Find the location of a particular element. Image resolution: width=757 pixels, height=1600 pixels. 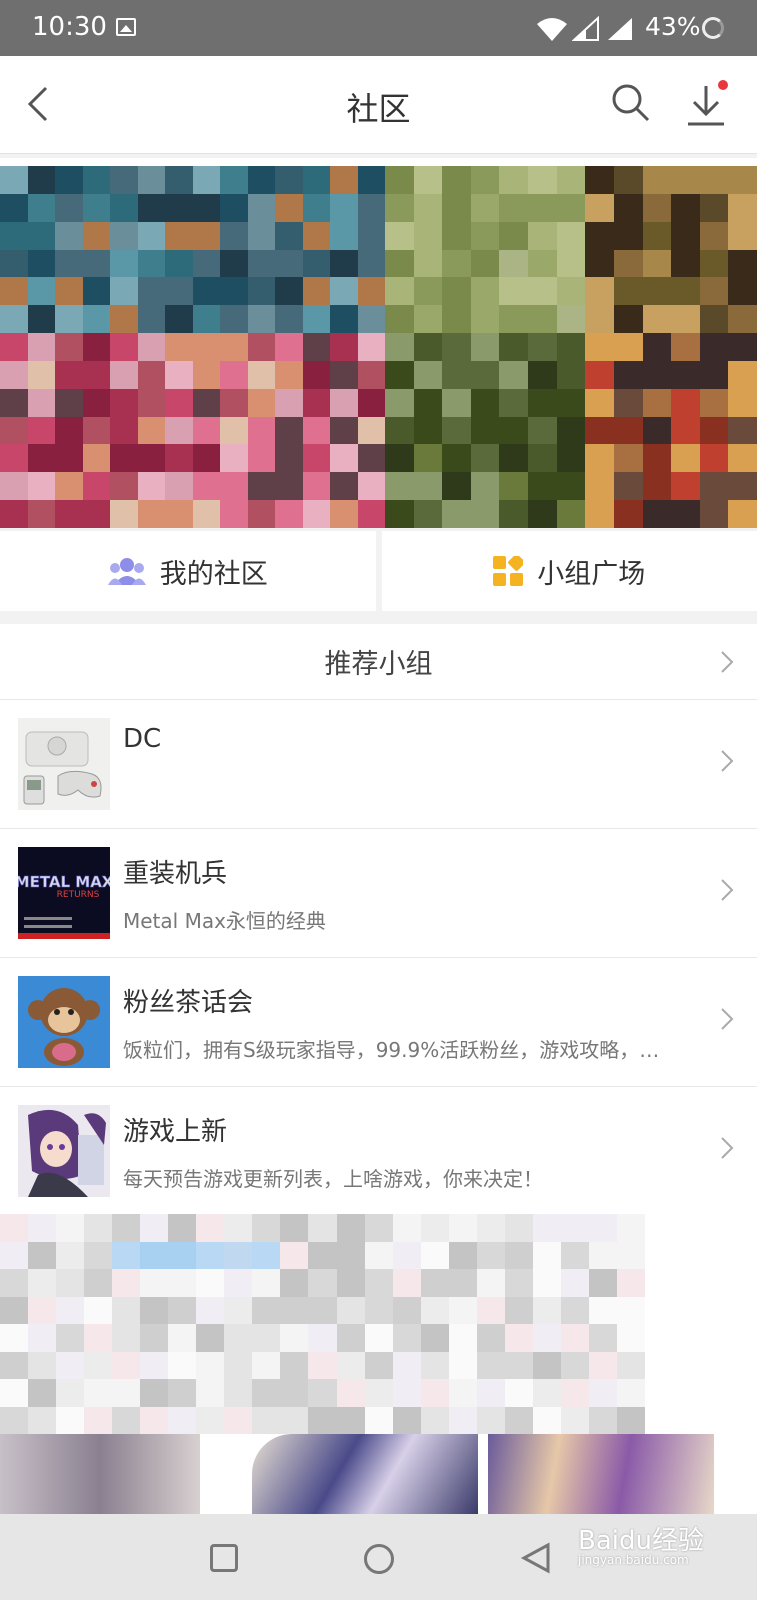

dreamcast-console-thumbnail is located at coordinates (64, 764).